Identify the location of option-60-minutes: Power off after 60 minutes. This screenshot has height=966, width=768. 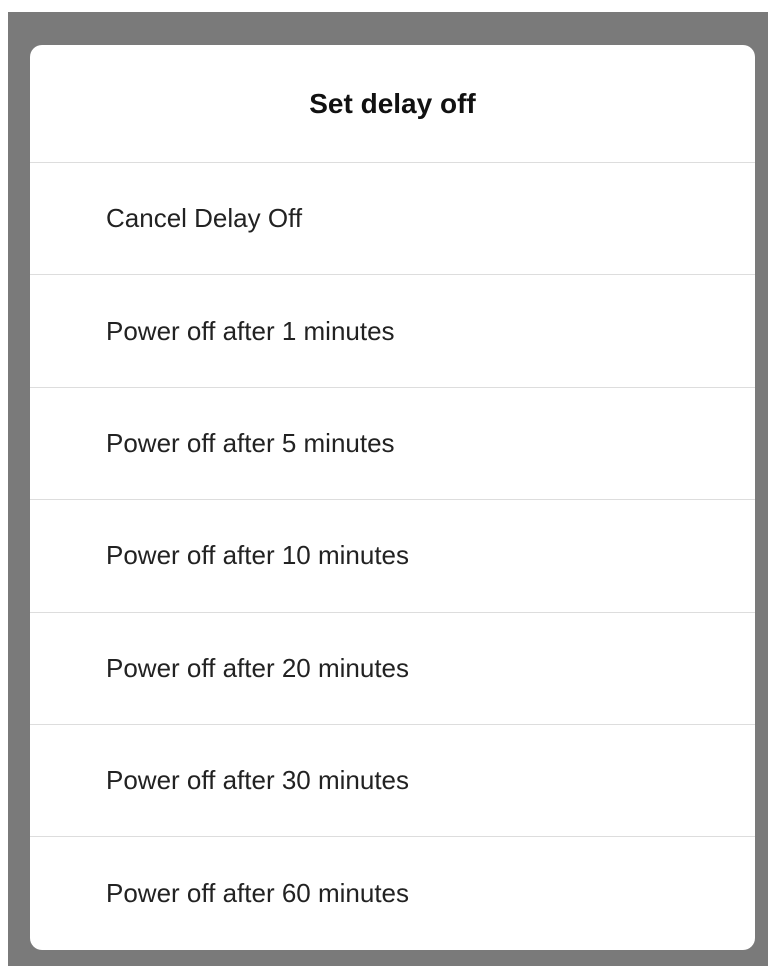
(392, 893).